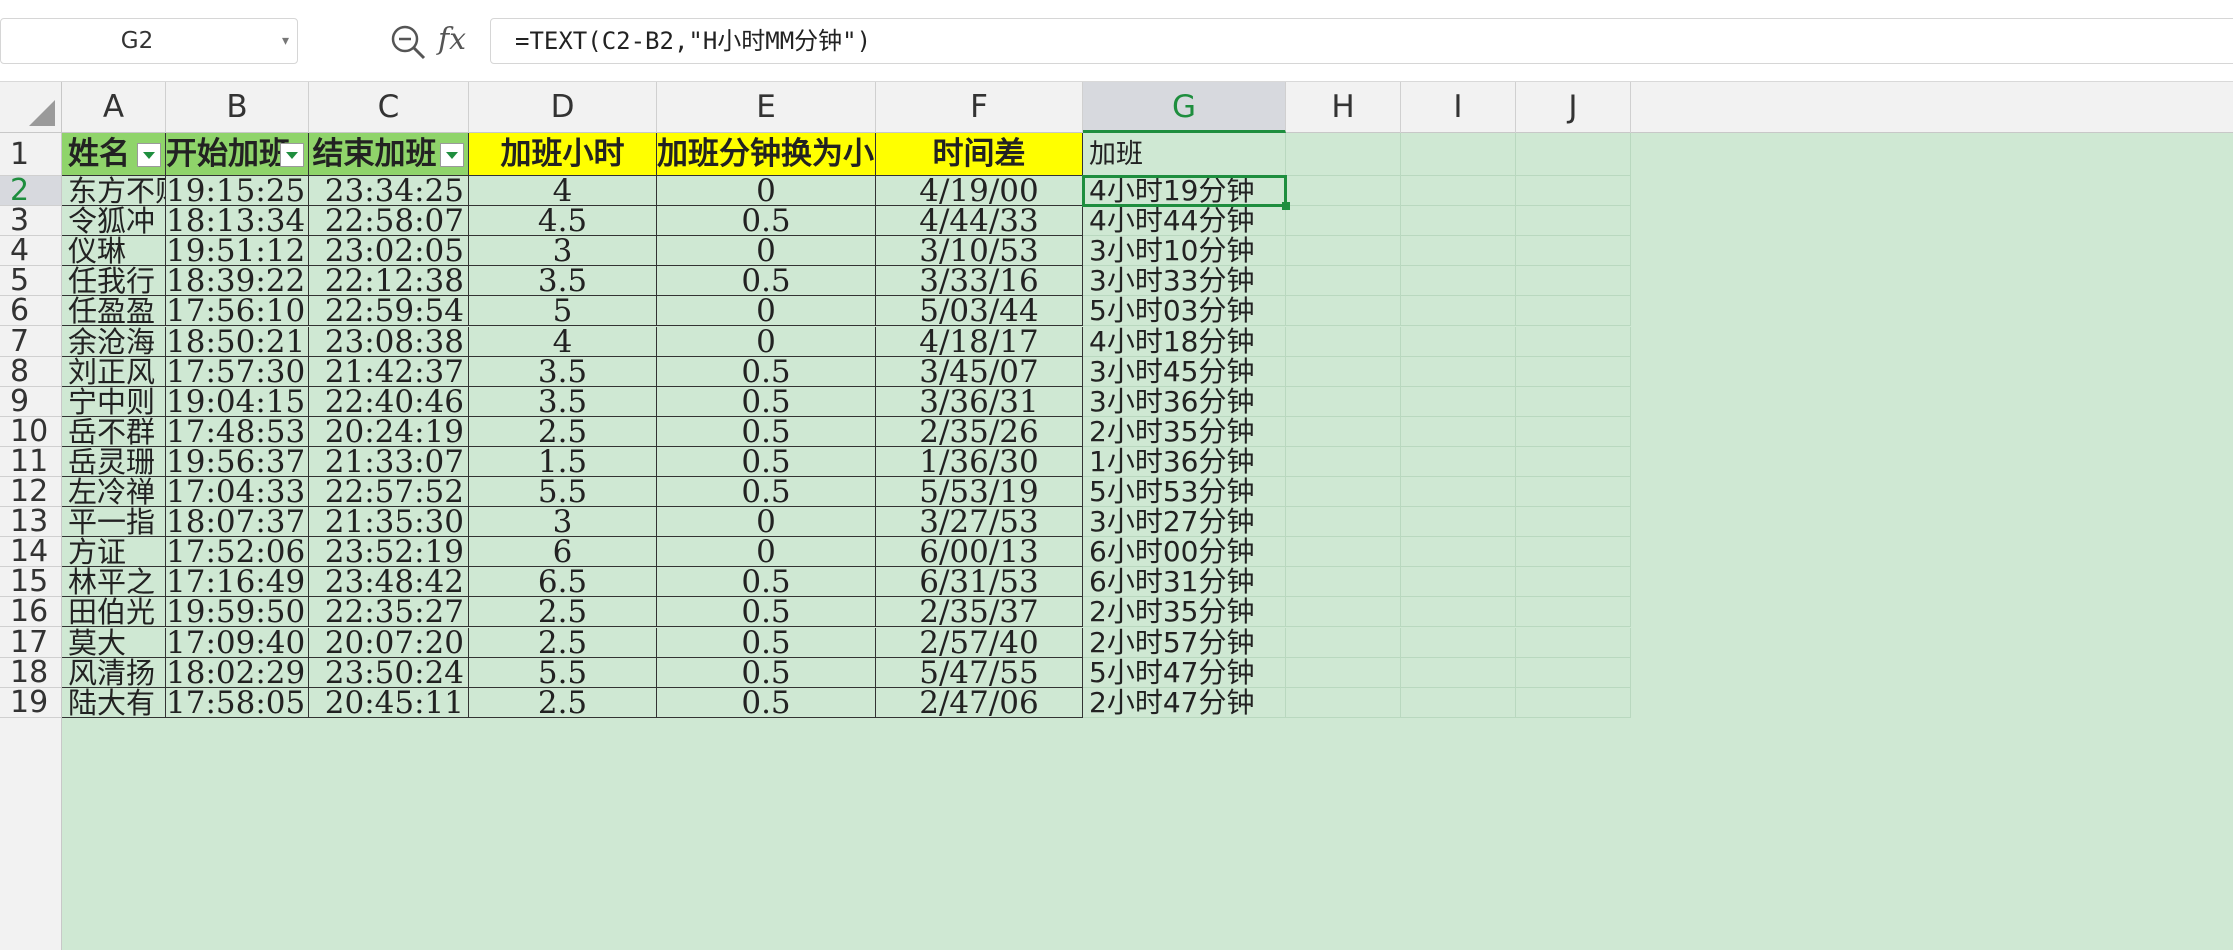 This screenshot has width=2233, height=950. What do you see at coordinates (389, 702) in the screenshot?
I see `cell-c19: 20:45:11` at bounding box center [389, 702].